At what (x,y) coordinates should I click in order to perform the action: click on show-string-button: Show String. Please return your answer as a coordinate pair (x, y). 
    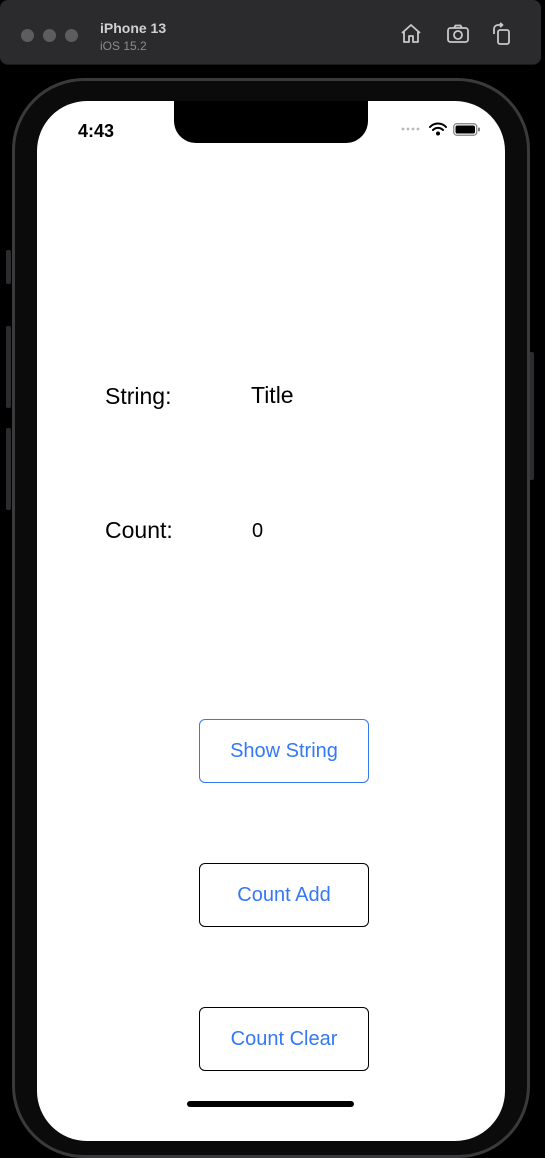
    Looking at the image, I should click on (284, 751).